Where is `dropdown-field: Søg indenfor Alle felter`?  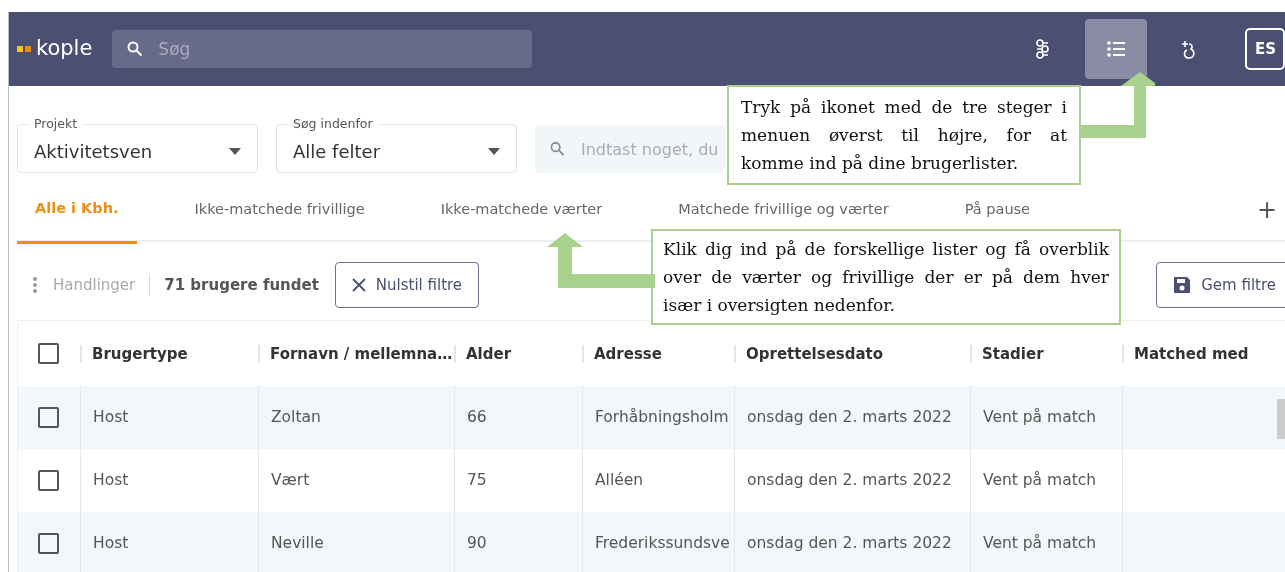 dropdown-field: Søg indenfor Alle felter is located at coordinates (396, 144).